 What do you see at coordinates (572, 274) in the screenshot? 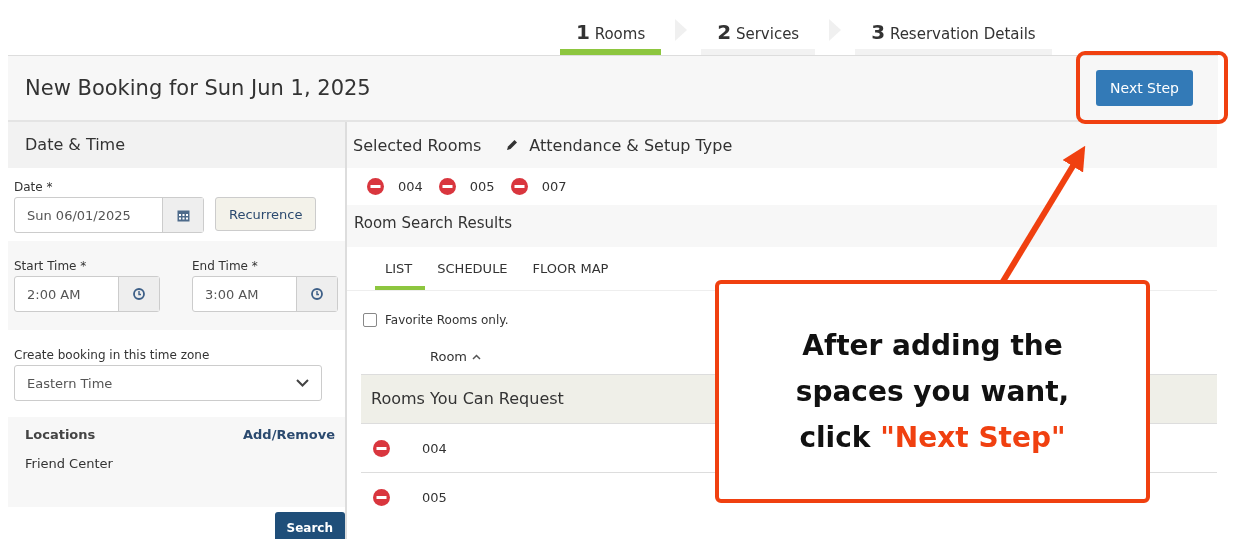
I see `view-tab: FLOOR MAP` at bounding box center [572, 274].